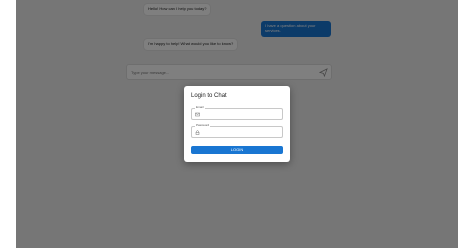 The image size is (474, 248). I want to click on password-field: Password, so click(237, 130).